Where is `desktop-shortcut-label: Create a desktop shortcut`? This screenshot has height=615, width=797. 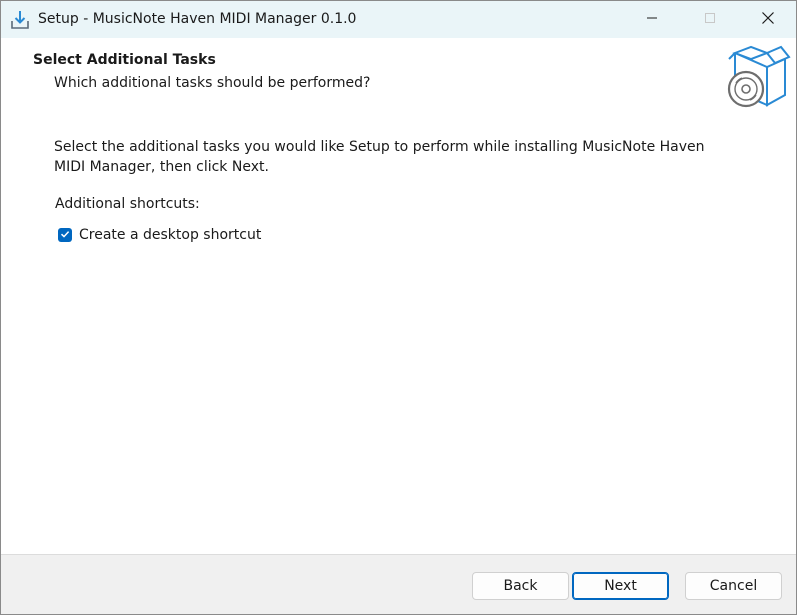
desktop-shortcut-label: Create a desktop shortcut is located at coordinates (170, 235).